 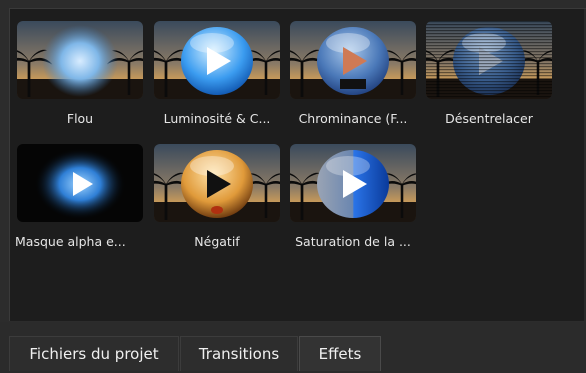 What do you see at coordinates (217, 241) in the screenshot?
I see `effect-label: Négatif` at bounding box center [217, 241].